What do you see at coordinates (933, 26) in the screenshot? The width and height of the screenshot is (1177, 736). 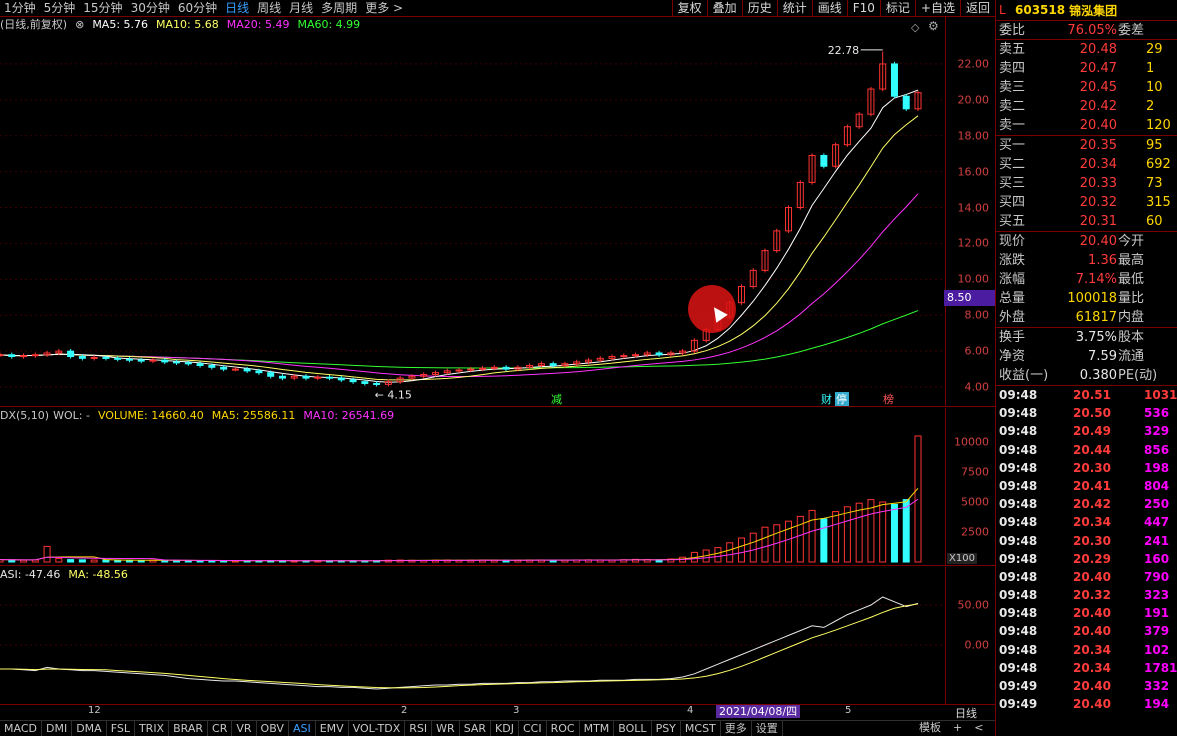 I see `gear-icon: ⚙` at bounding box center [933, 26].